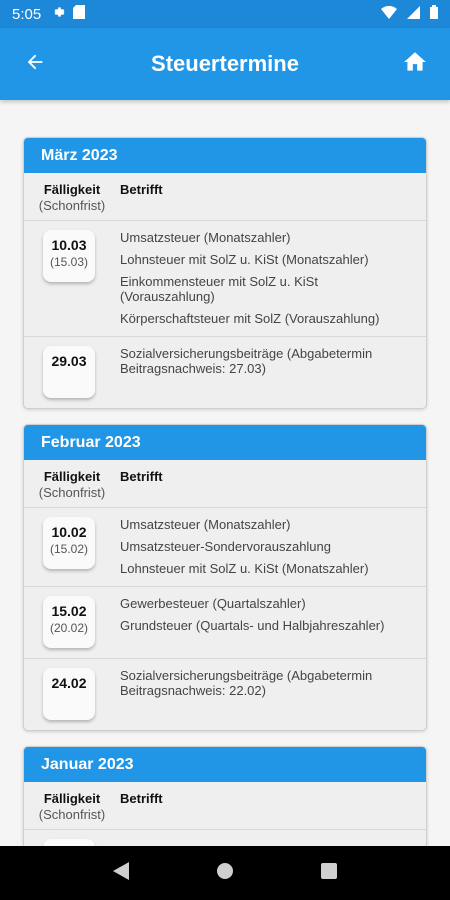 Image resolution: width=450 pixels, height=900 pixels. I want to click on home-icon, so click(415, 64).